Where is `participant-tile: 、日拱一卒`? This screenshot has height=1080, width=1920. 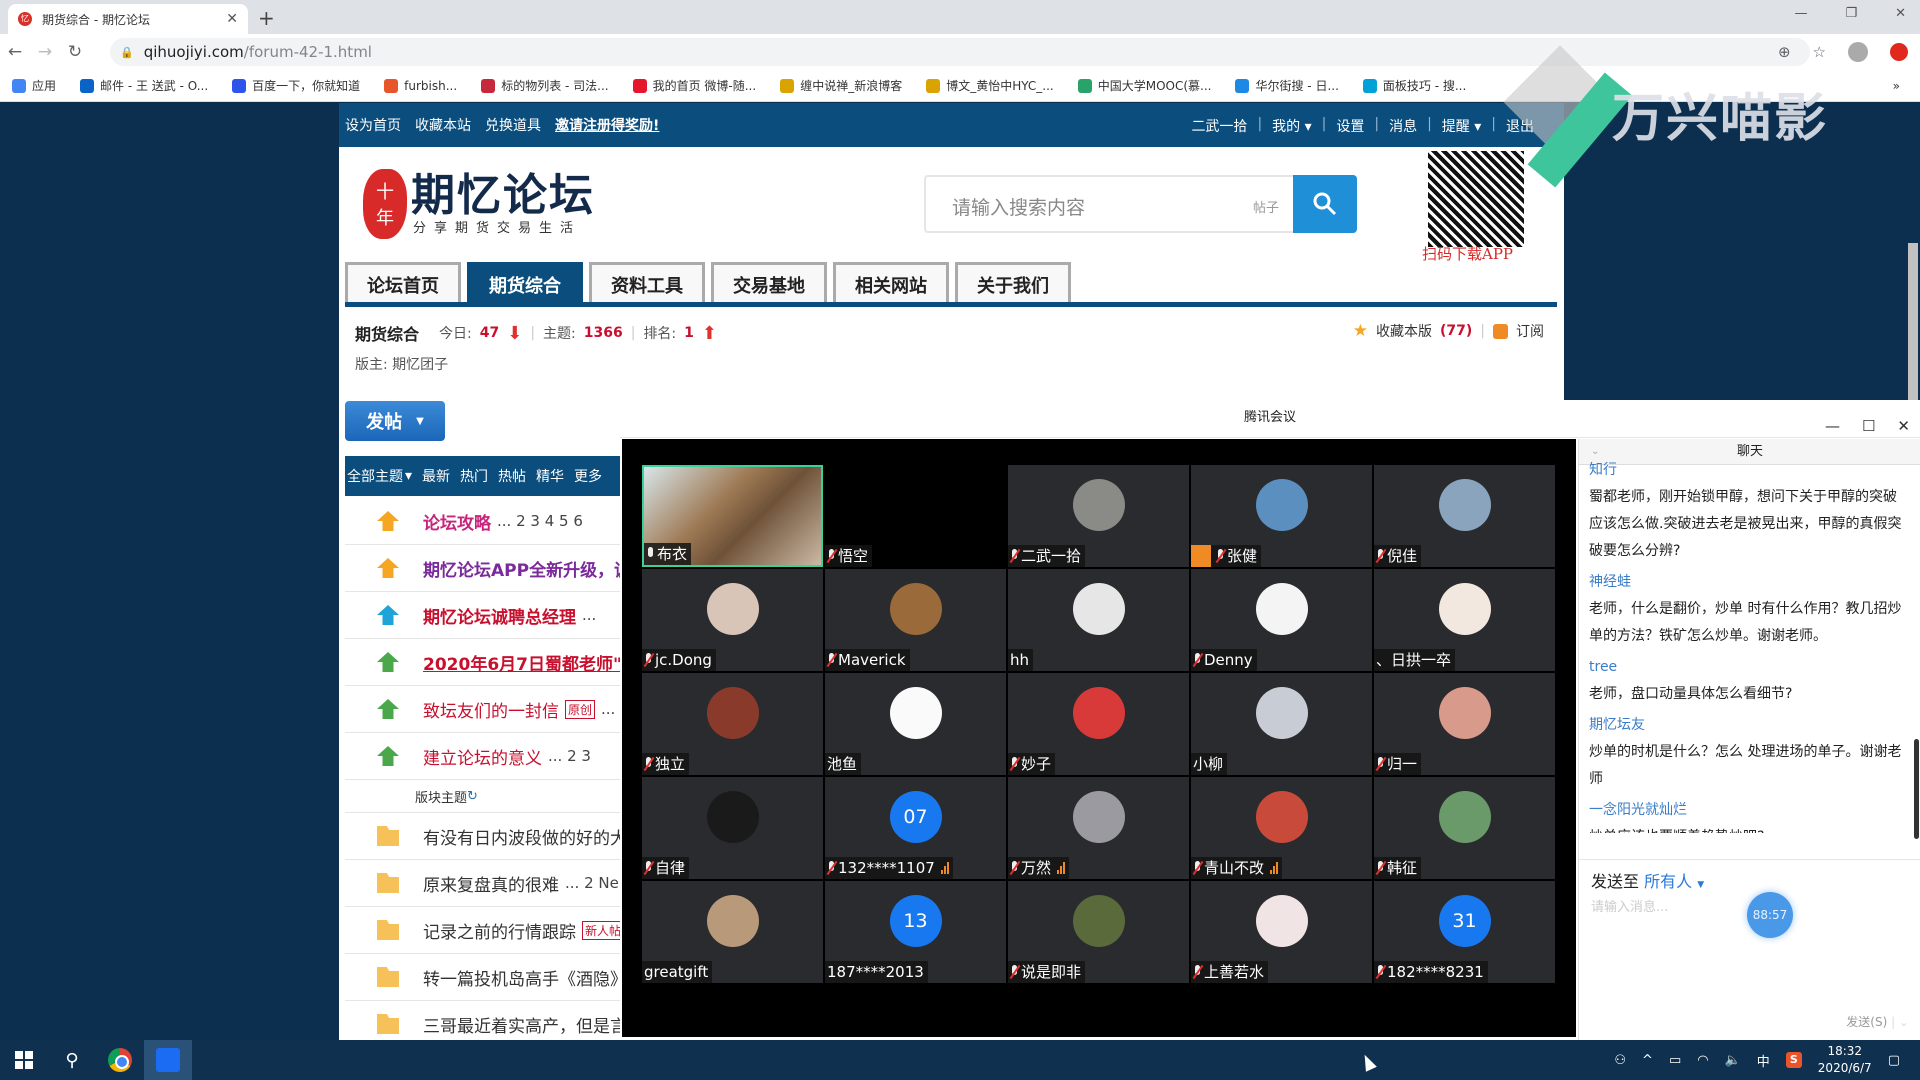
participant-tile: 、日拱一卒 is located at coordinates (1464, 620).